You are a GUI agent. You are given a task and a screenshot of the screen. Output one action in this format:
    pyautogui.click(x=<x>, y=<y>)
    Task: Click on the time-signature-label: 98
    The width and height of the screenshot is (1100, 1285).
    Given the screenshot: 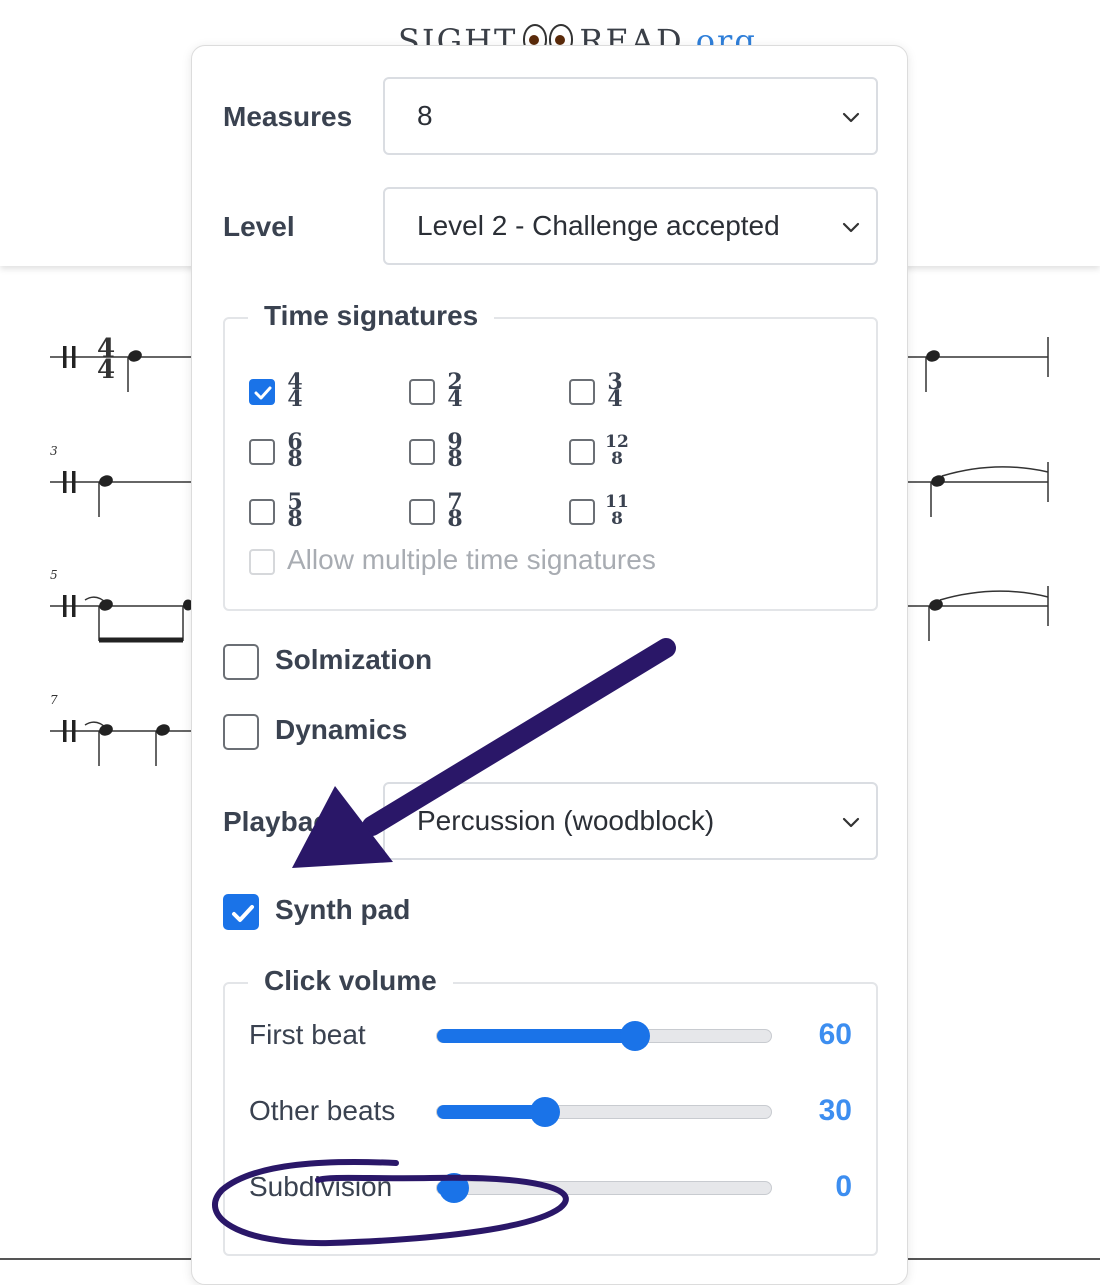 What is the action you would take?
    pyautogui.click(x=455, y=451)
    